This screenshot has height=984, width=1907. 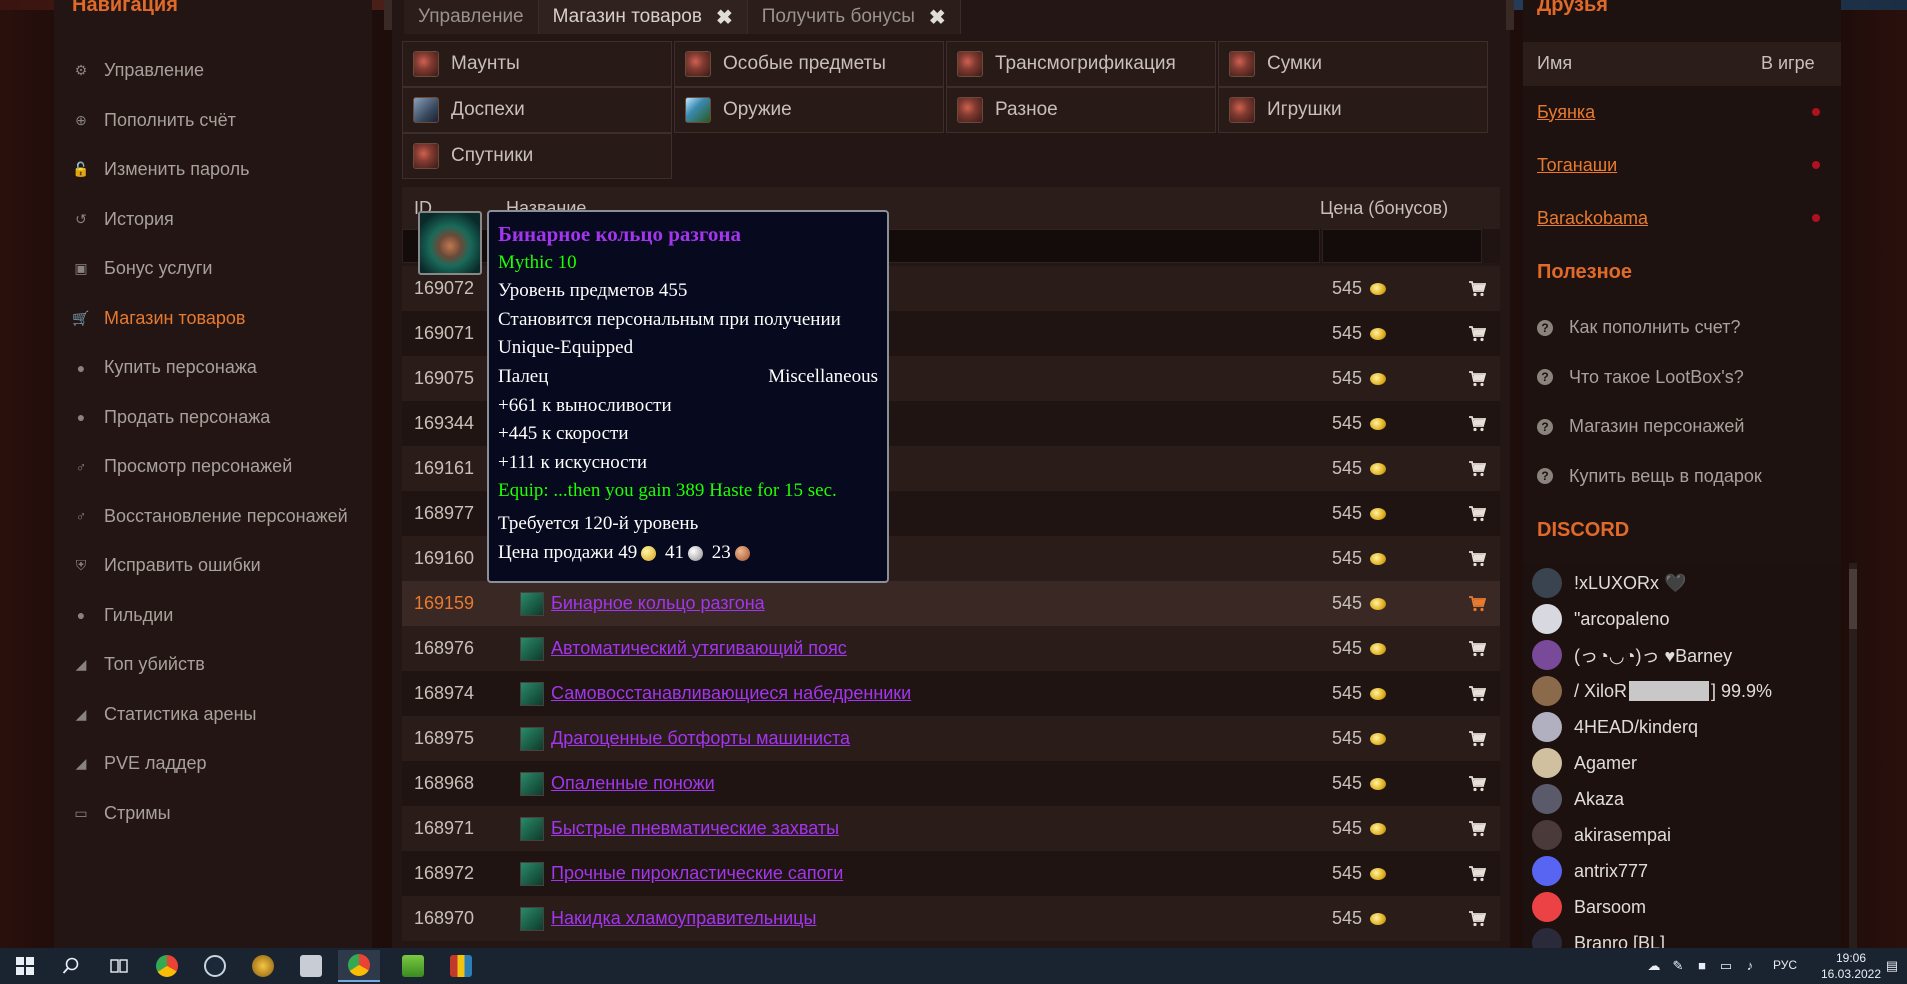 I want to click on table-row: 169159 Бинарное кольцо разгона 545, so click(x=951, y=603).